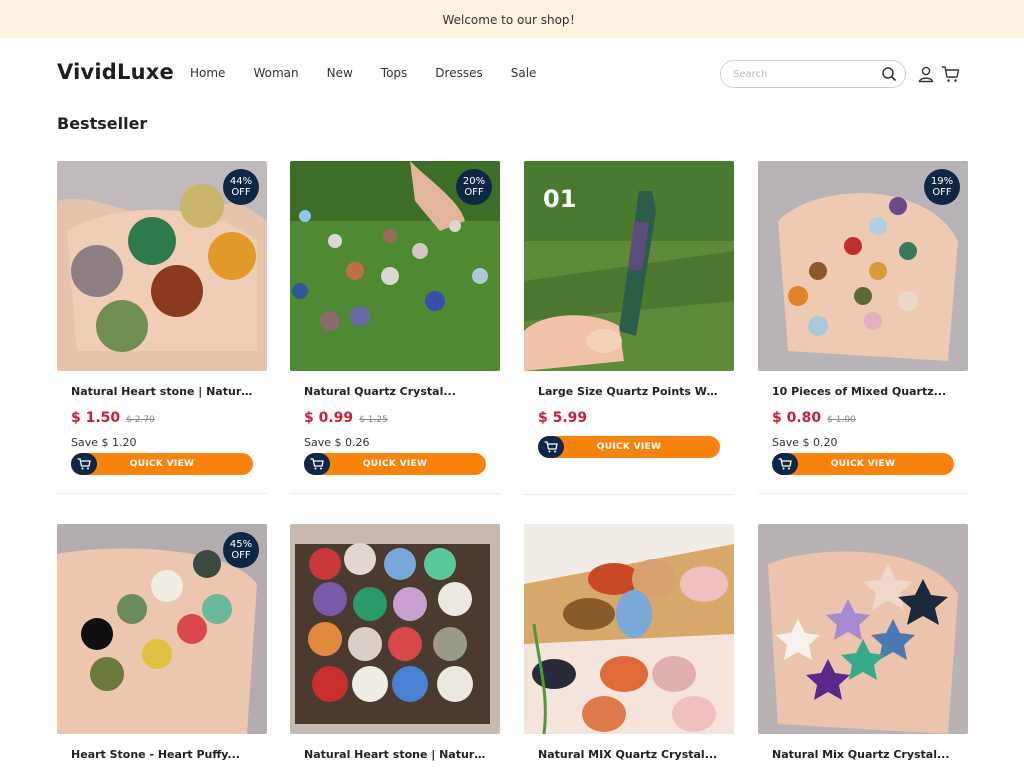 This screenshot has width=1024, height=768. Describe the element at coordinates (524, 73) in the screenshot. I see `nav-sale: Sale` at that location.